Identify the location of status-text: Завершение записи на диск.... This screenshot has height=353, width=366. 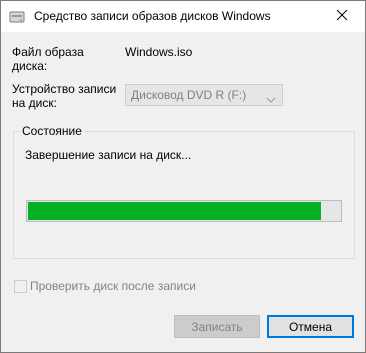
(108, 155).